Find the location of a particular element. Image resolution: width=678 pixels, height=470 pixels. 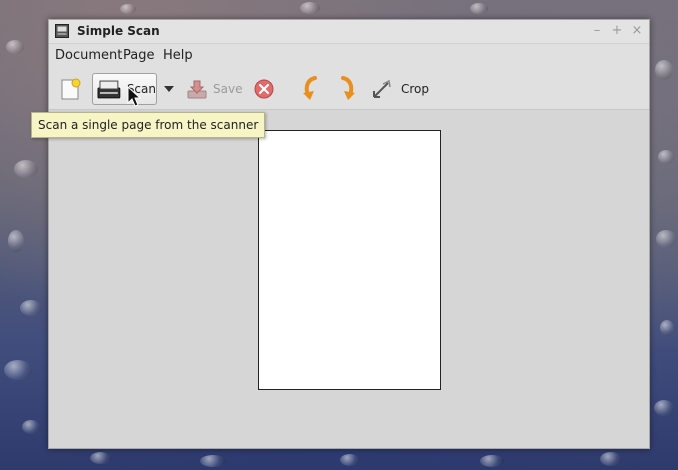

close-icon: × is located at coordinates (637, 31).